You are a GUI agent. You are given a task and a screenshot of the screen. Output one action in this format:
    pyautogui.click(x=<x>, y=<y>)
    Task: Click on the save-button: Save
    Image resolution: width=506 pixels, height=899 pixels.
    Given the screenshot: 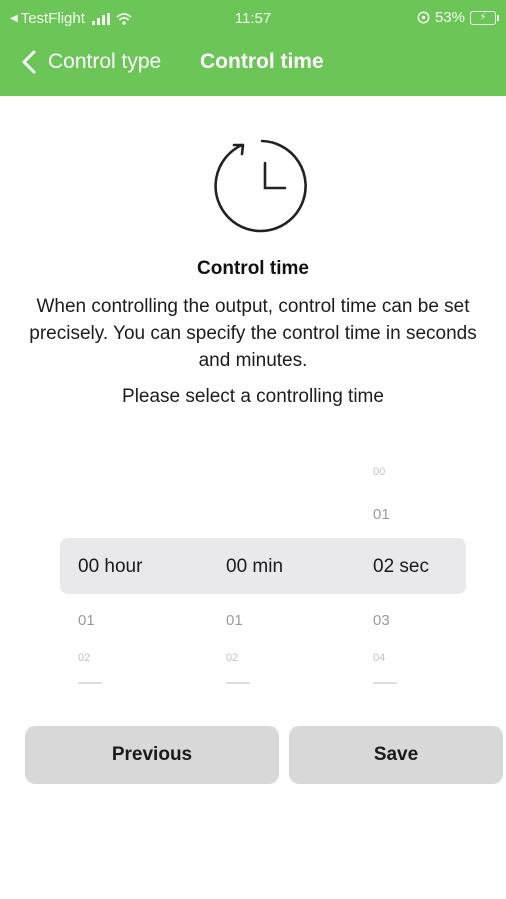 What is the action you would take?
    pyautogui.click(x=396, y=755)
    